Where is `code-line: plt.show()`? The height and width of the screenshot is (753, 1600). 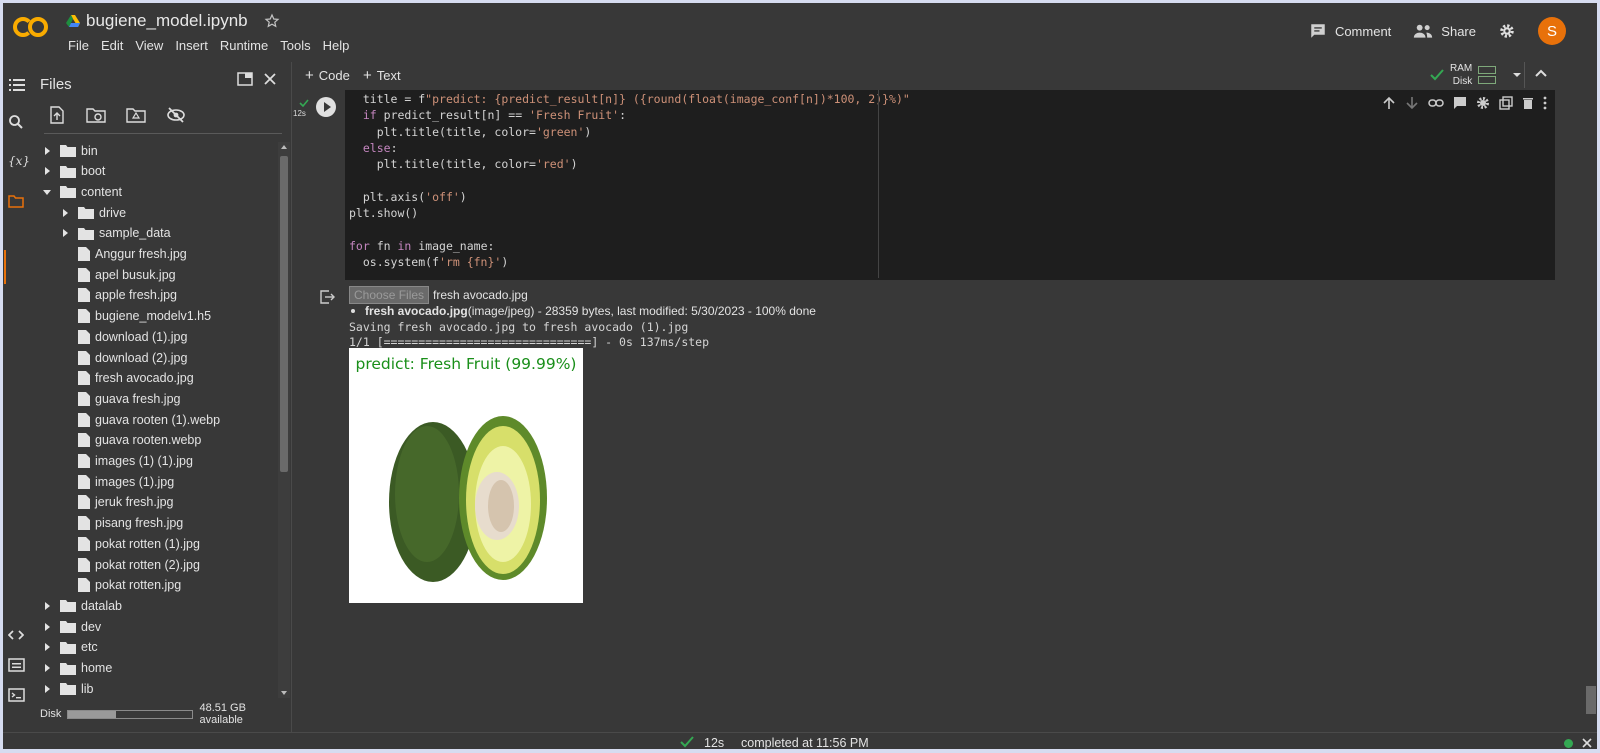
code-line: plt.show() is located at coordinates (614, 213).